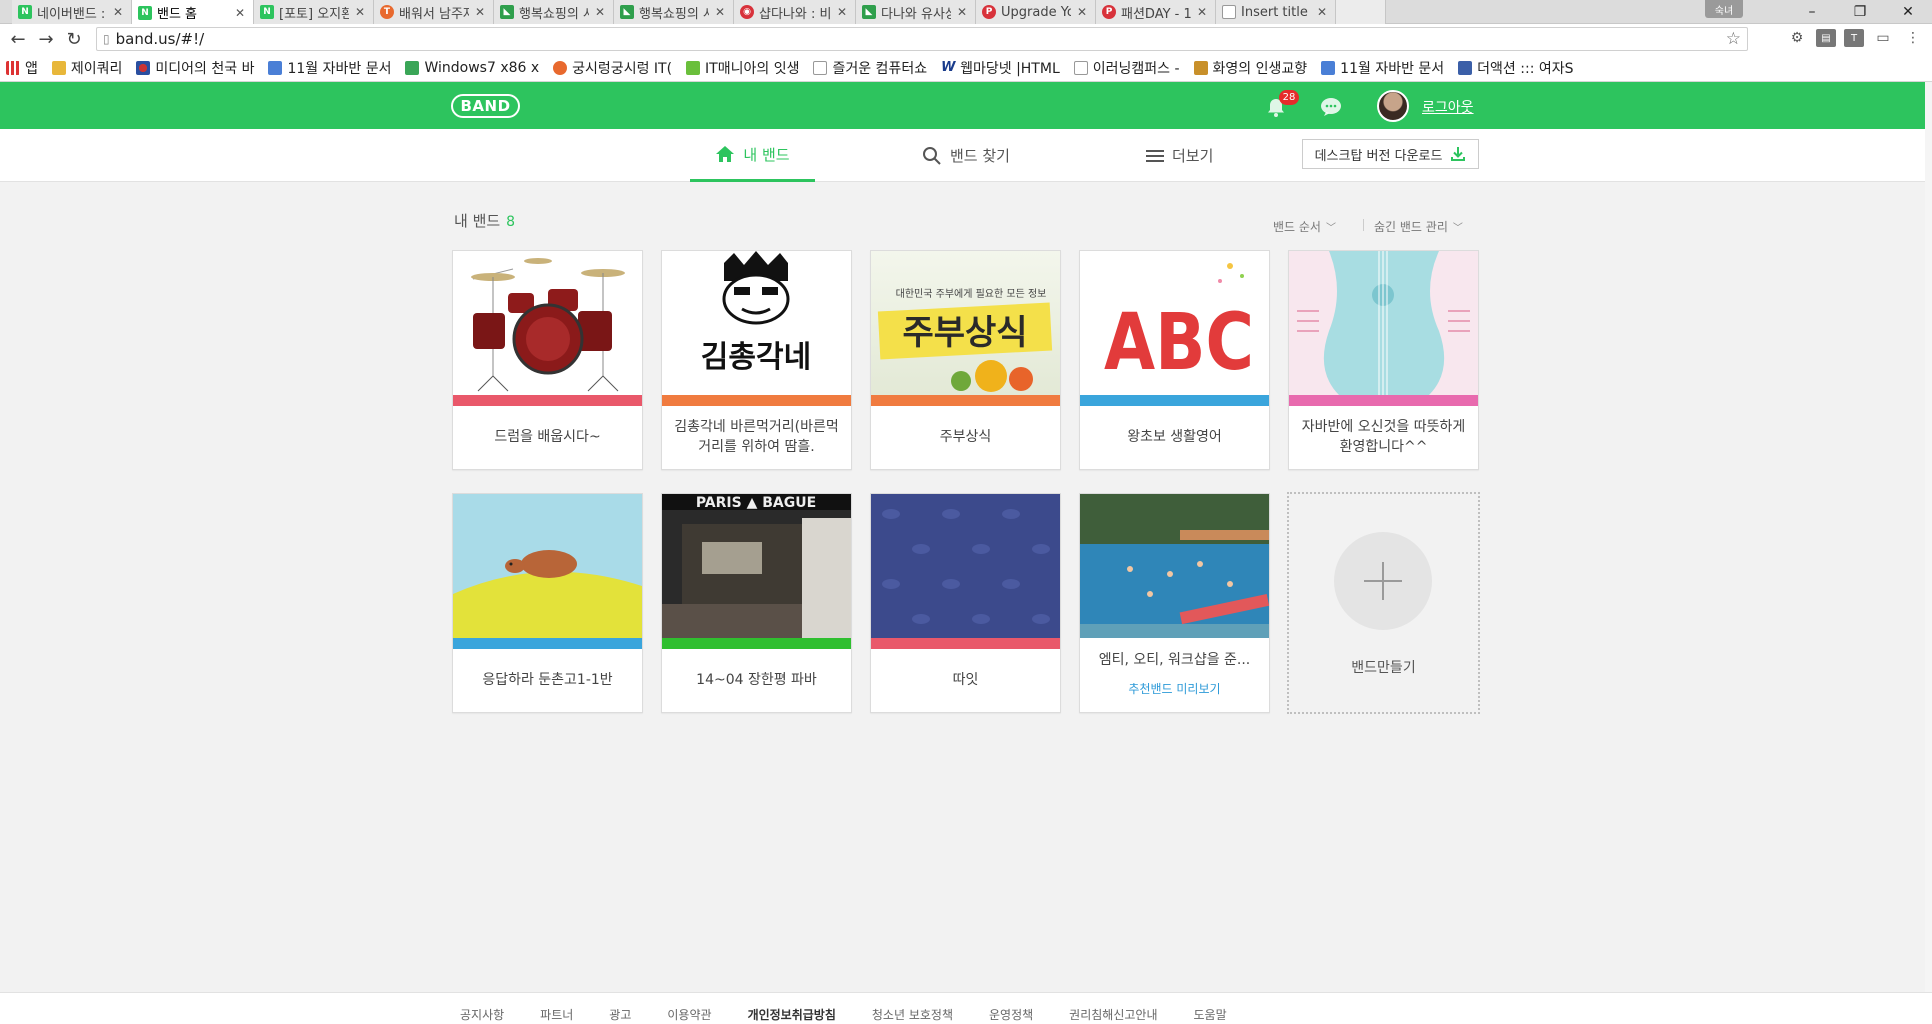 The image size is (1932, 1024). Describe the element at coordinates (1928, 553) in the screenshot. I see `scrollbar` at that location.